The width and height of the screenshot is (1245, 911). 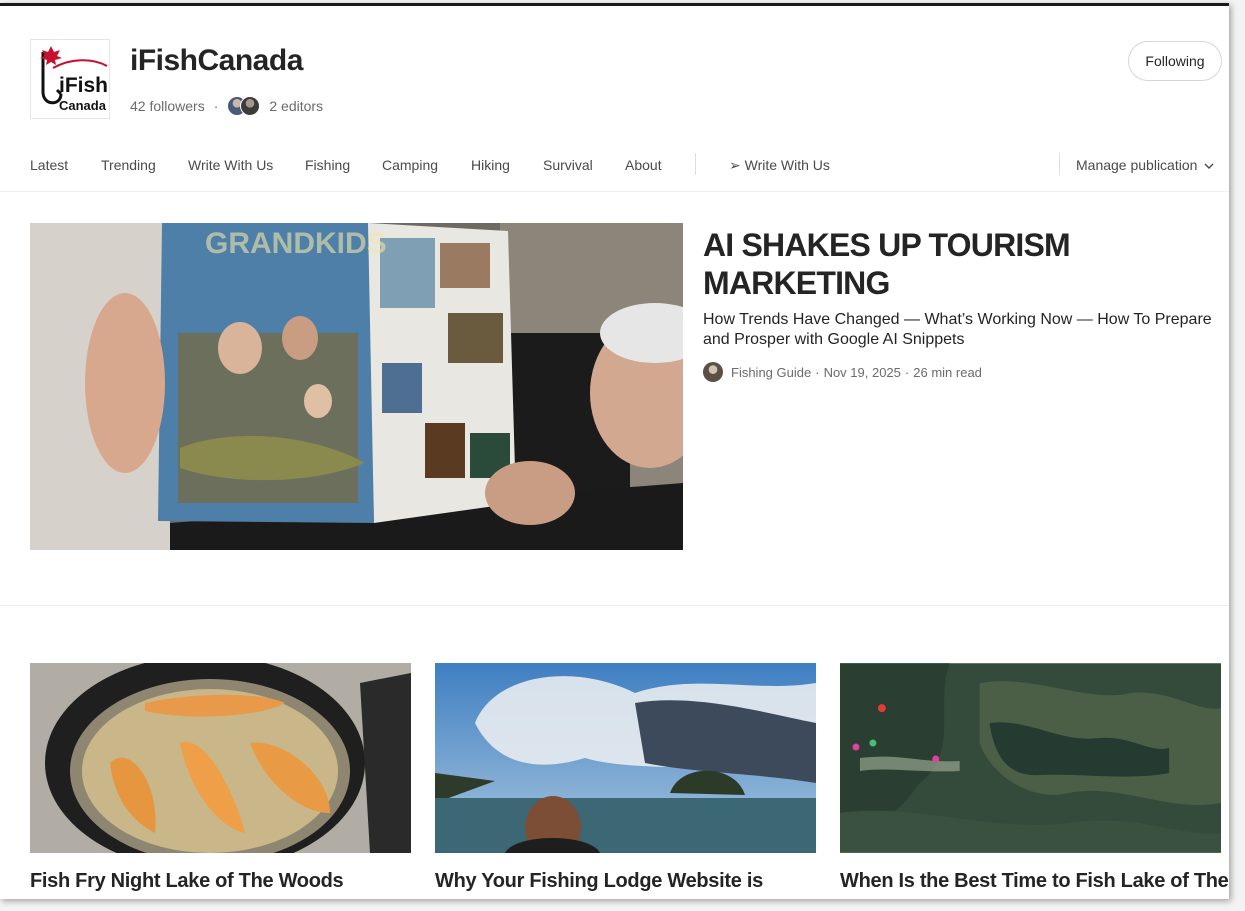 What do you see at coordinates (913, 264) in the screenshot?
I see `featured-story-title: AI SHAKES UP TOURISM MARKETING` at bounding box center [913, 264].